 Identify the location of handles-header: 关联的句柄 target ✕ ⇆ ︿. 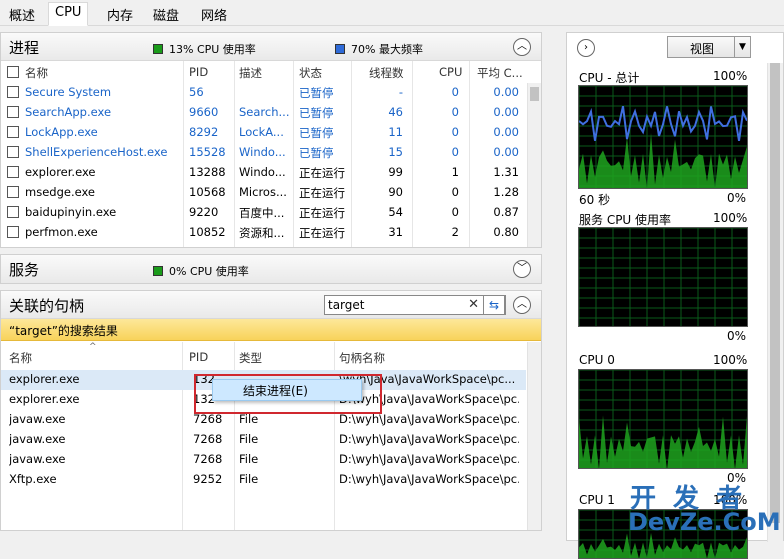
(271, 305).